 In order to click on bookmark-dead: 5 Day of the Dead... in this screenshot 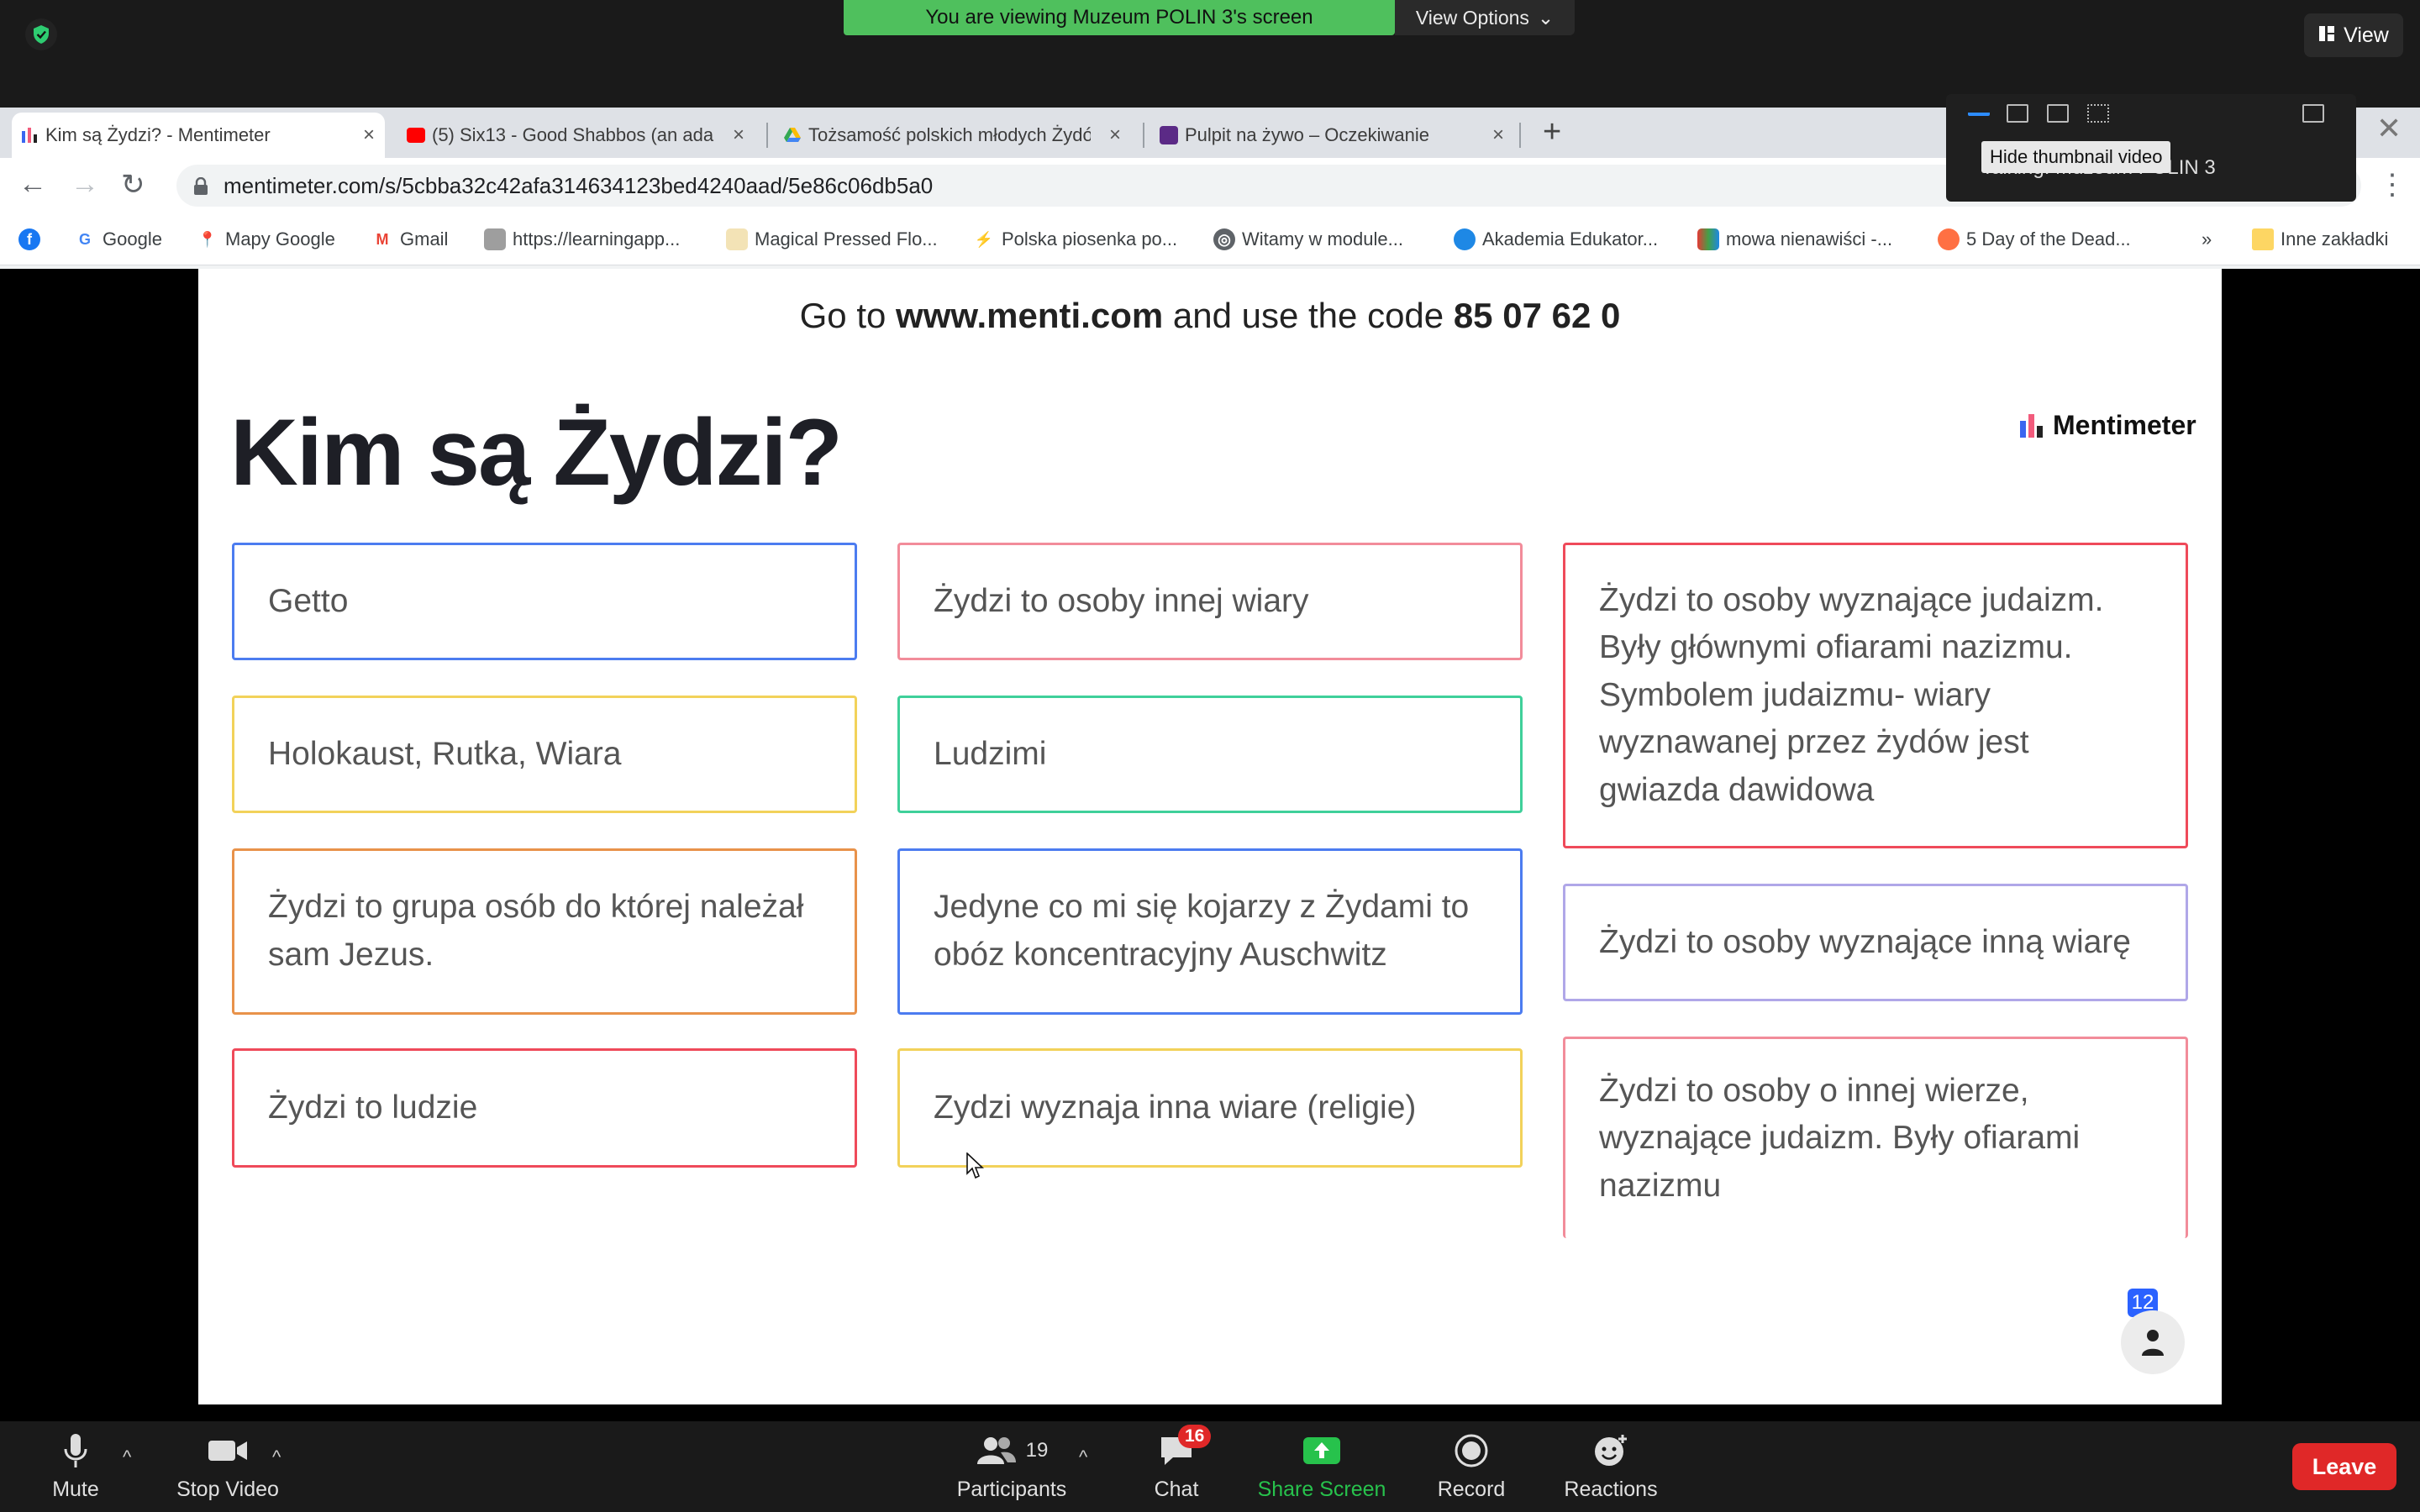, I will do `click(2035, 239)`.